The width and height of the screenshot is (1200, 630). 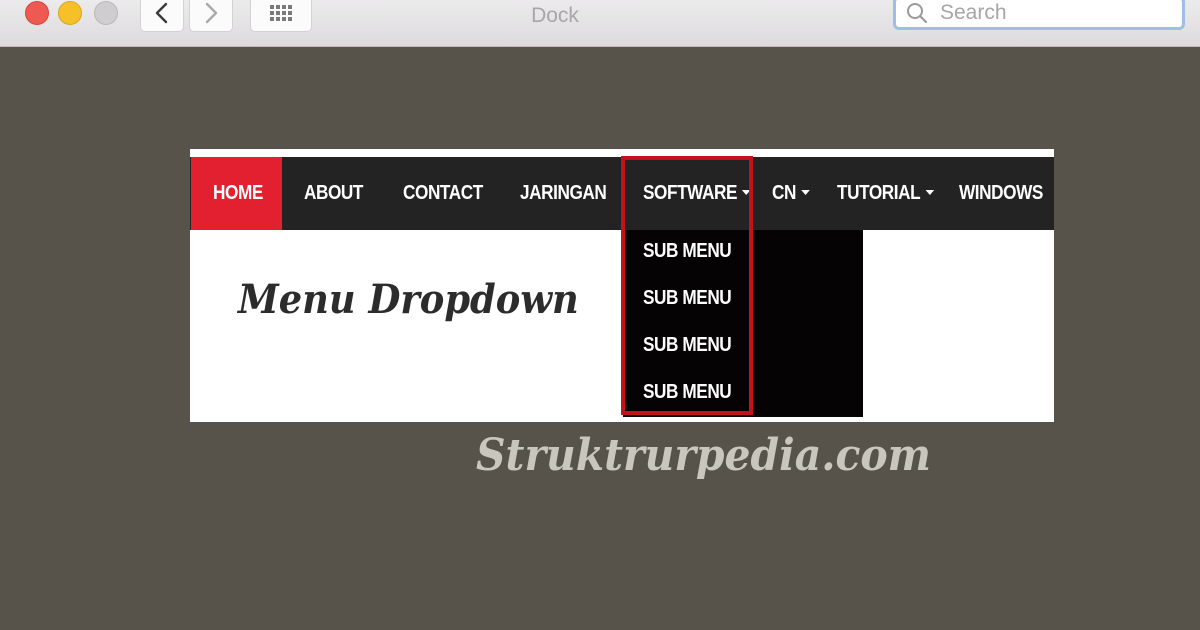 I want to click on menu-item-jaringan: JARINGAN, so click(x=563, y=193).